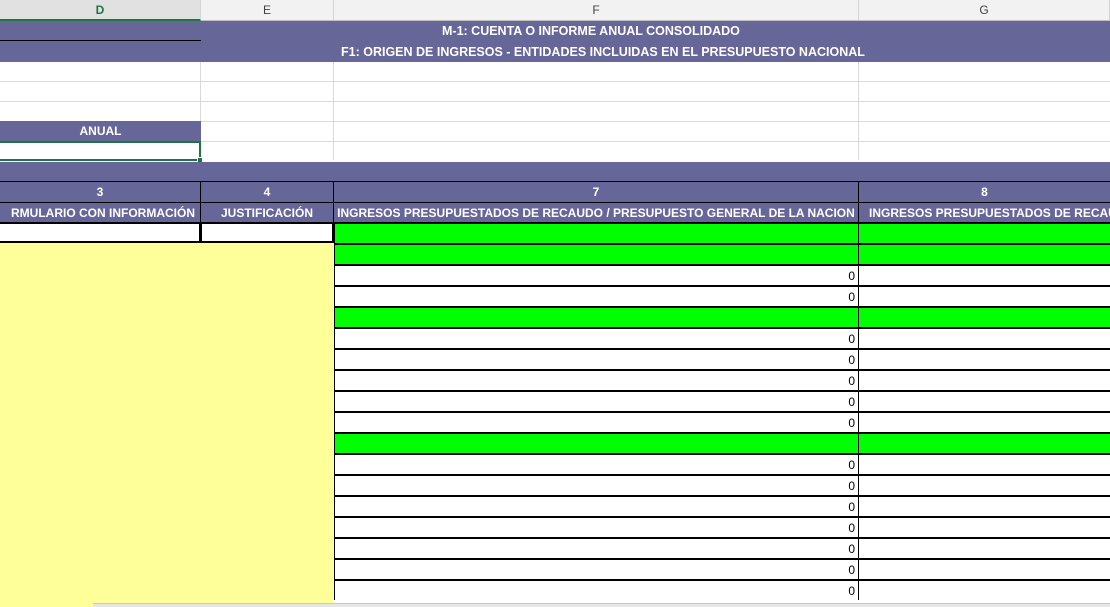  I want to click on column-header-e: E, so click(267, 10).